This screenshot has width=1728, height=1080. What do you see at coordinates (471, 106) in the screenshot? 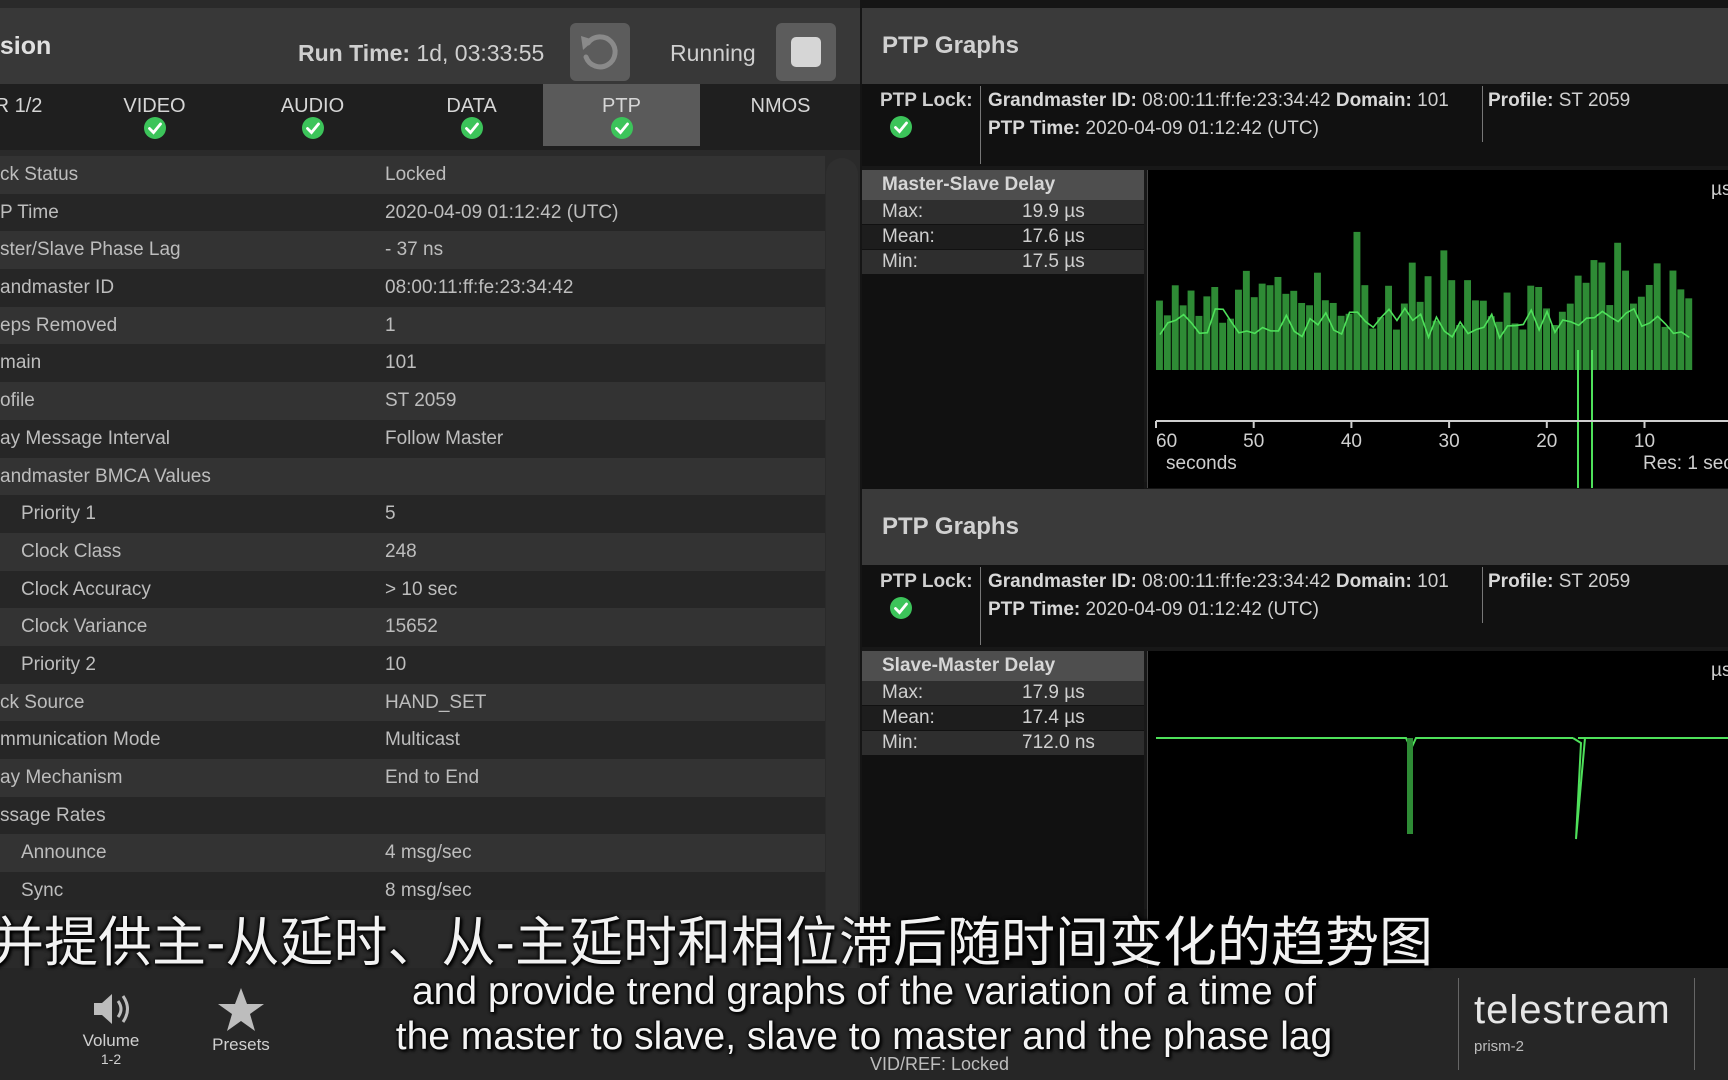
I see `tab-label: DATA` at bounding box center [471, 106].